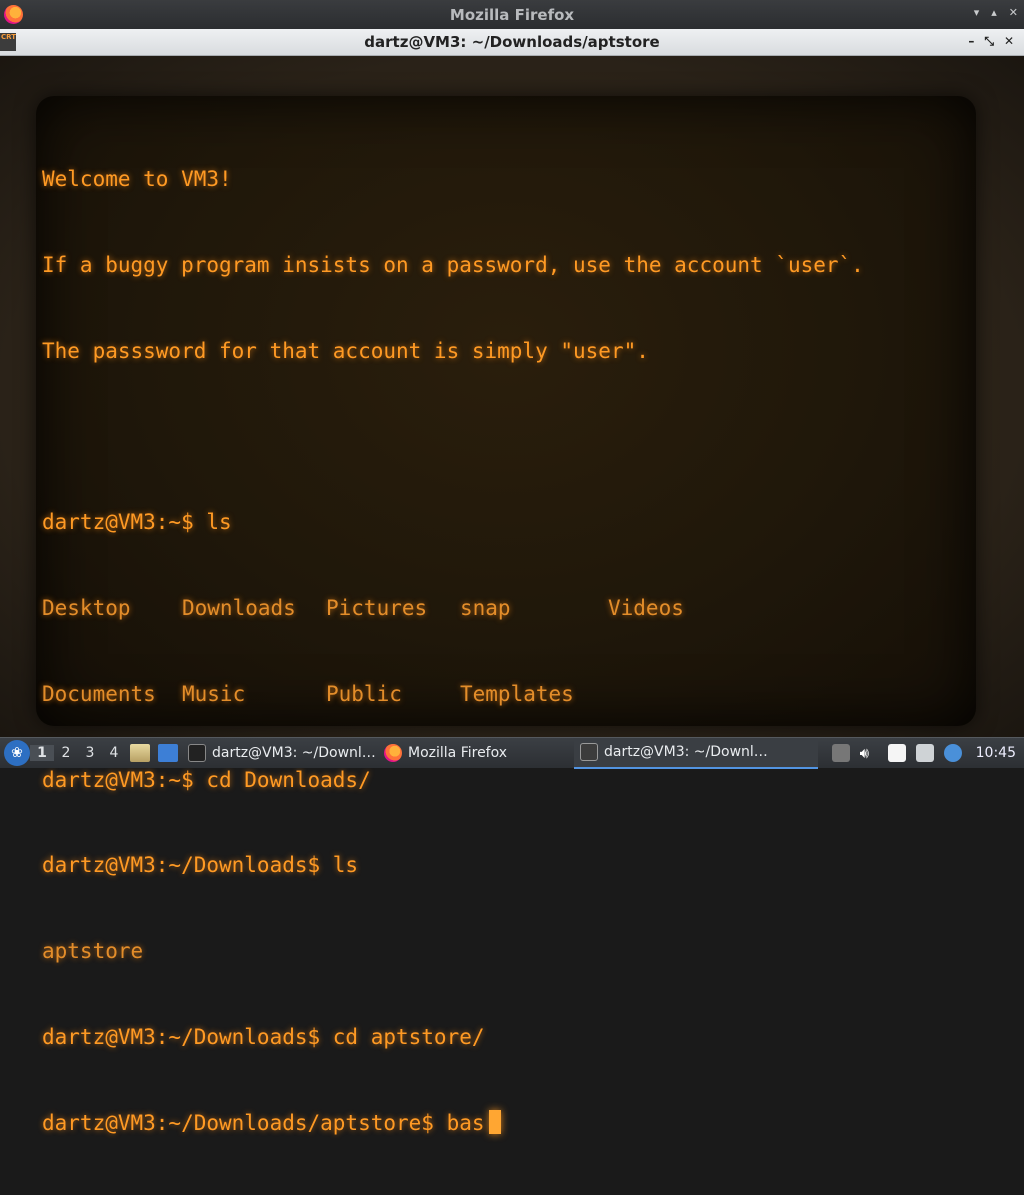 The height and width of the screenshot is (1195, 1024). Describe the element at coordinates (924, 753) in the screenshot. I see `network-icon` at that location.